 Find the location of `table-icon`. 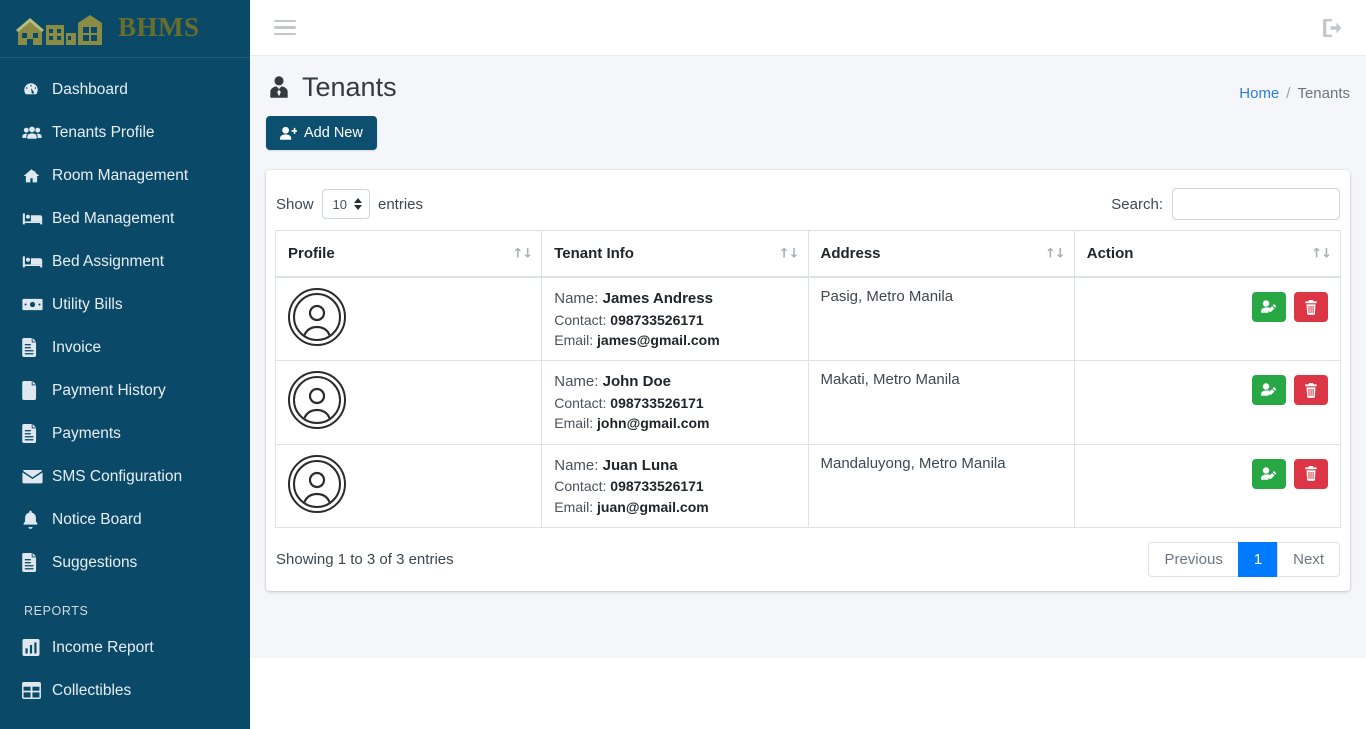

table-icon is located at coordinates (37, 690).